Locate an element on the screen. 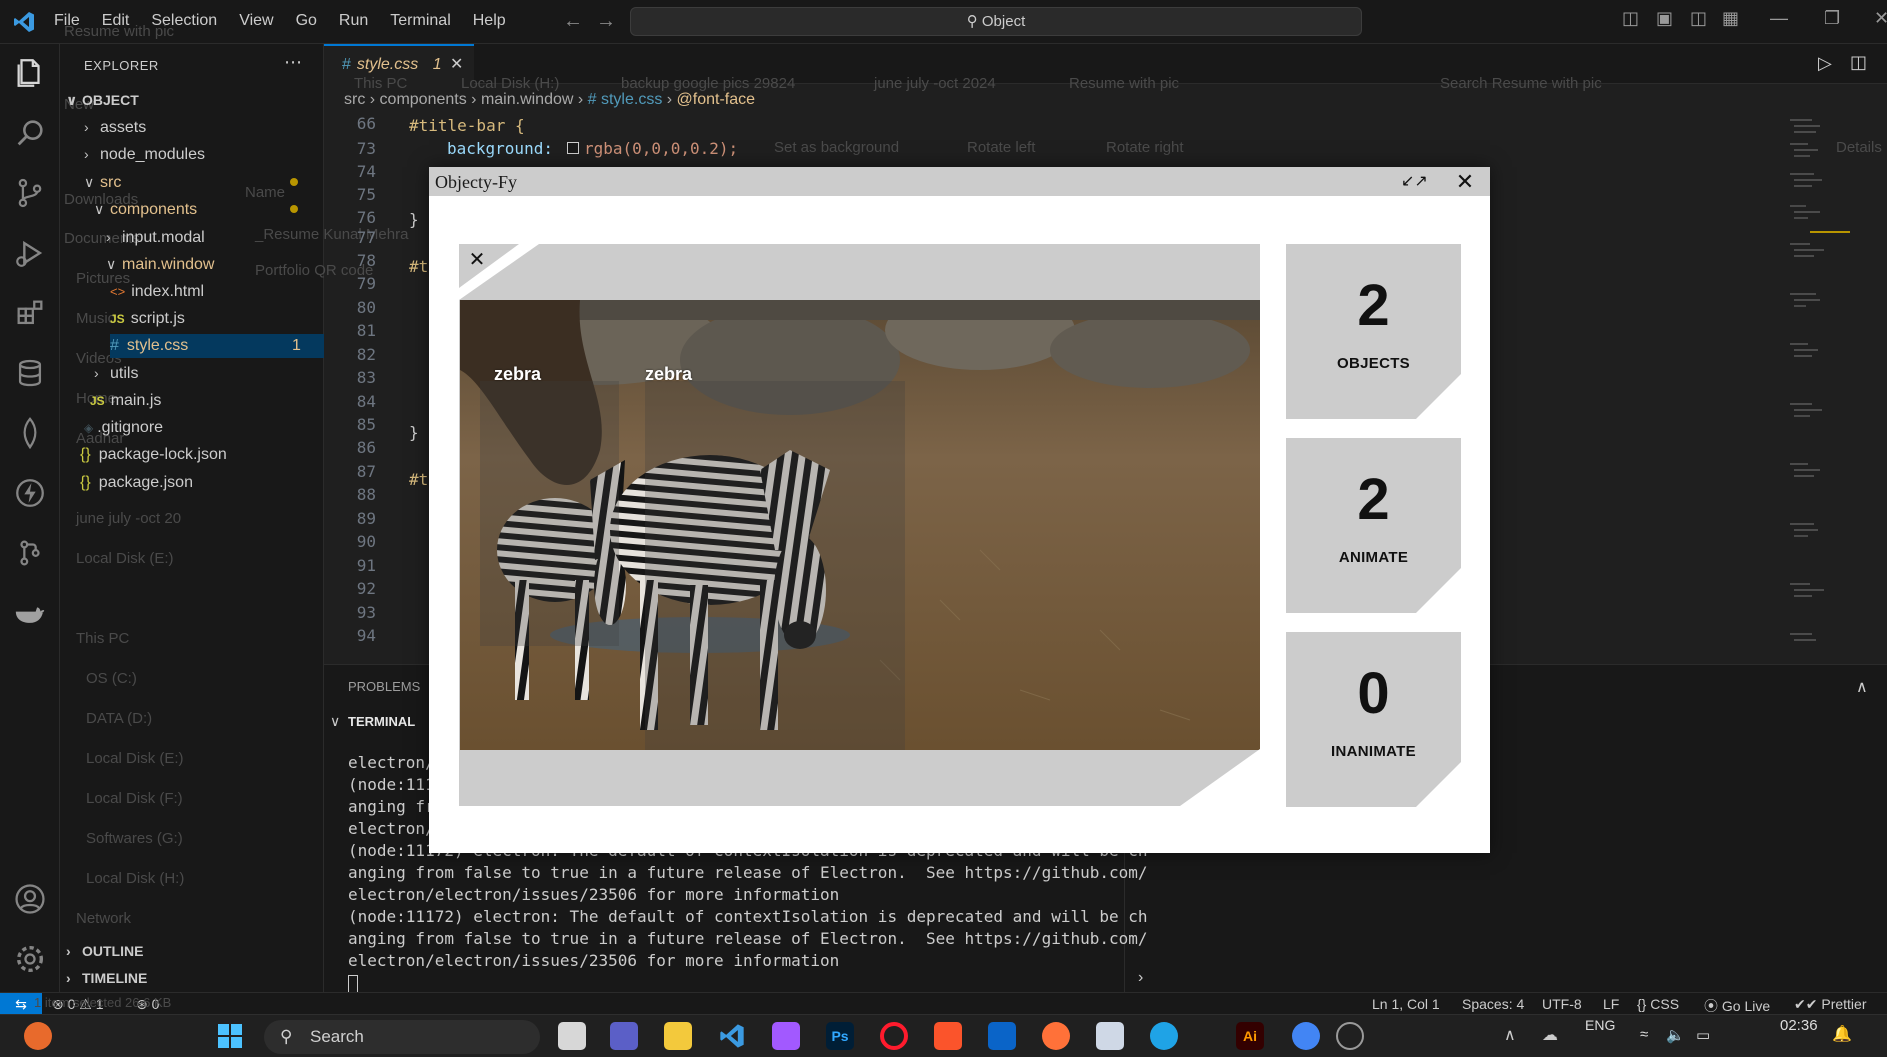  clock: 02:36 is located at coordinates (1799, 1025).